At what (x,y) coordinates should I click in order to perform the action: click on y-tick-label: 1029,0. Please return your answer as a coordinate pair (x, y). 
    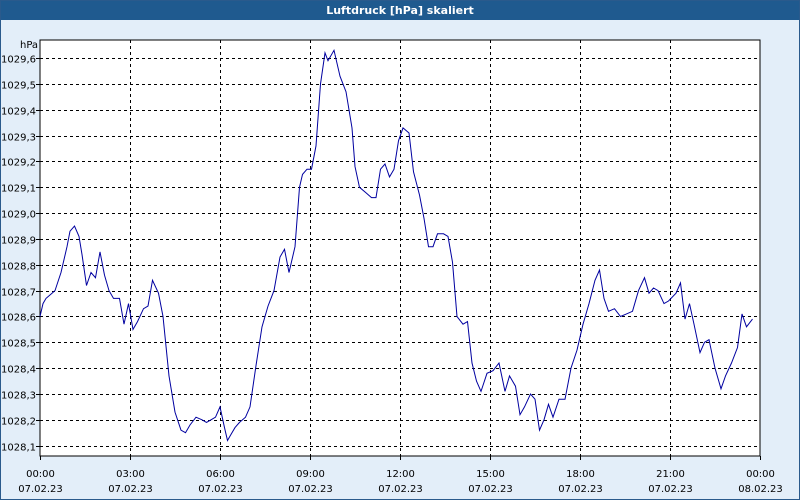
    Looking at the image, I should click on (18, 215).